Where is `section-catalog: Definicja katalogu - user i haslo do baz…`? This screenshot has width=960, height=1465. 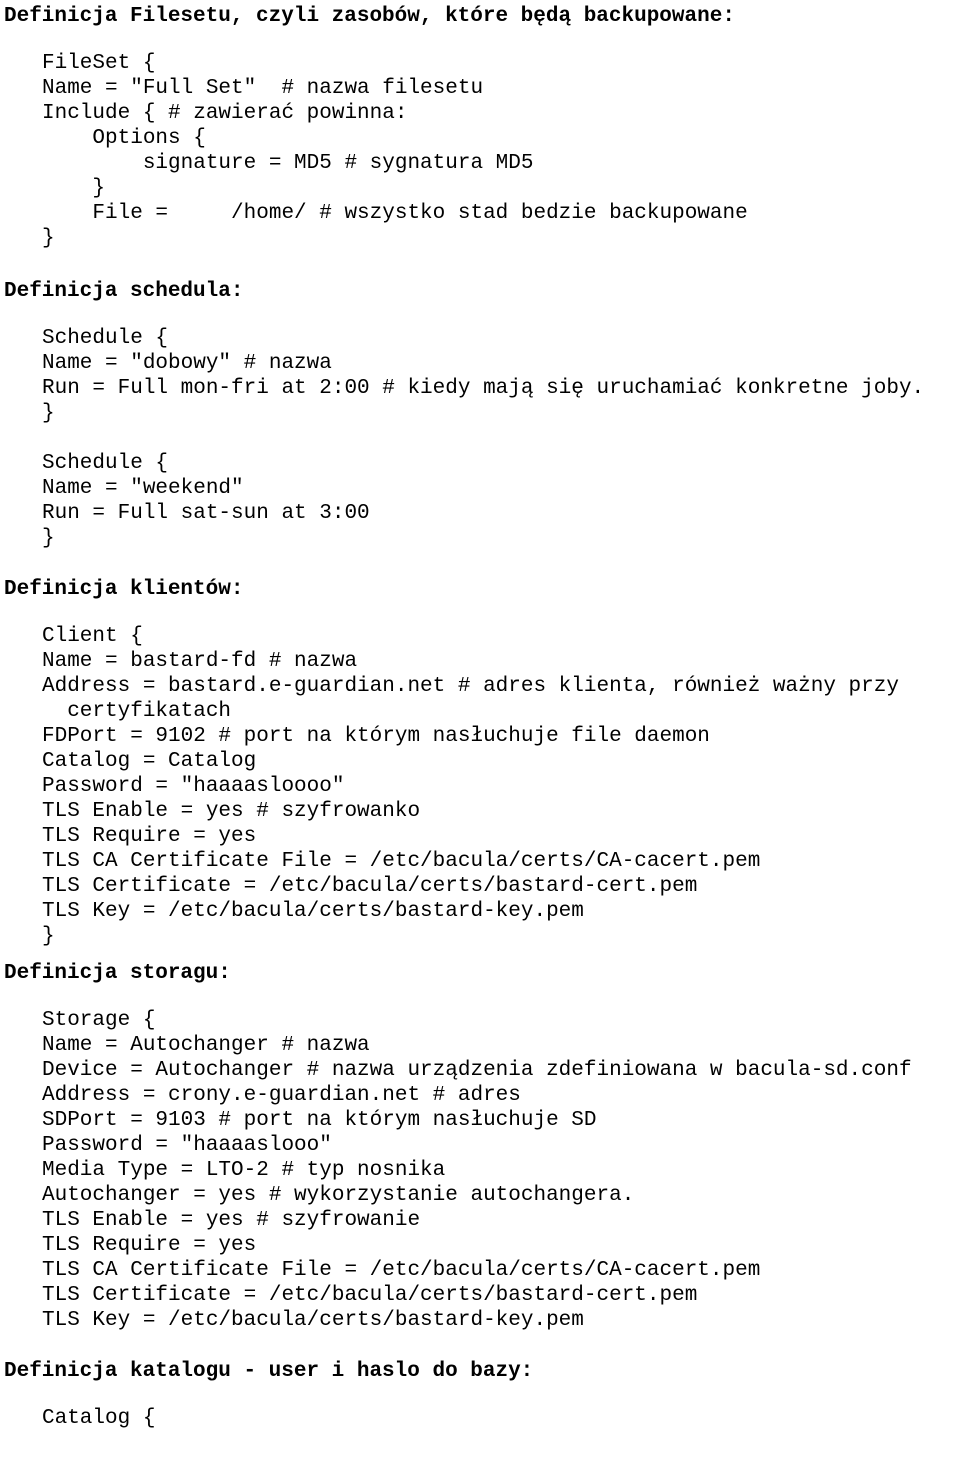 section-catalog: Definicja katalogu - user i haslo do baz… is located at coordinates (480, 1395).